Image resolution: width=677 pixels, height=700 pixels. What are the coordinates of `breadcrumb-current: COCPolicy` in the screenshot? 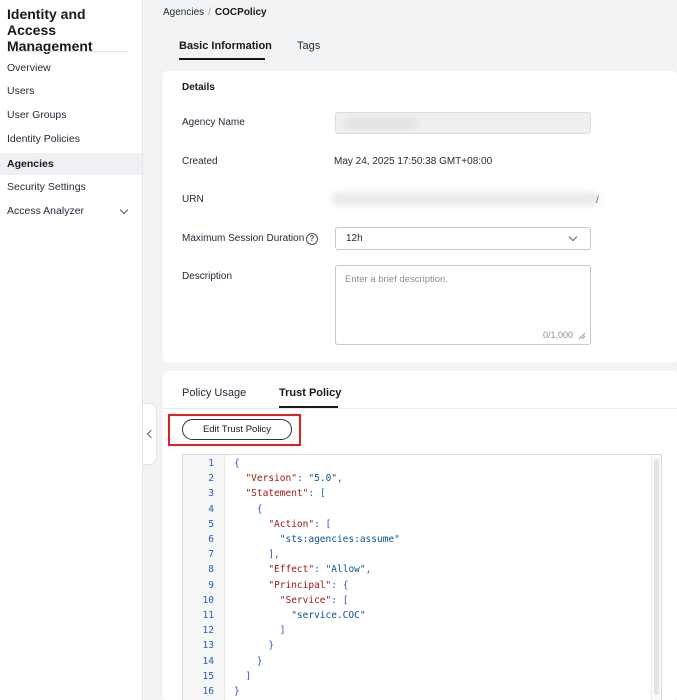 It's located at (240, 12).